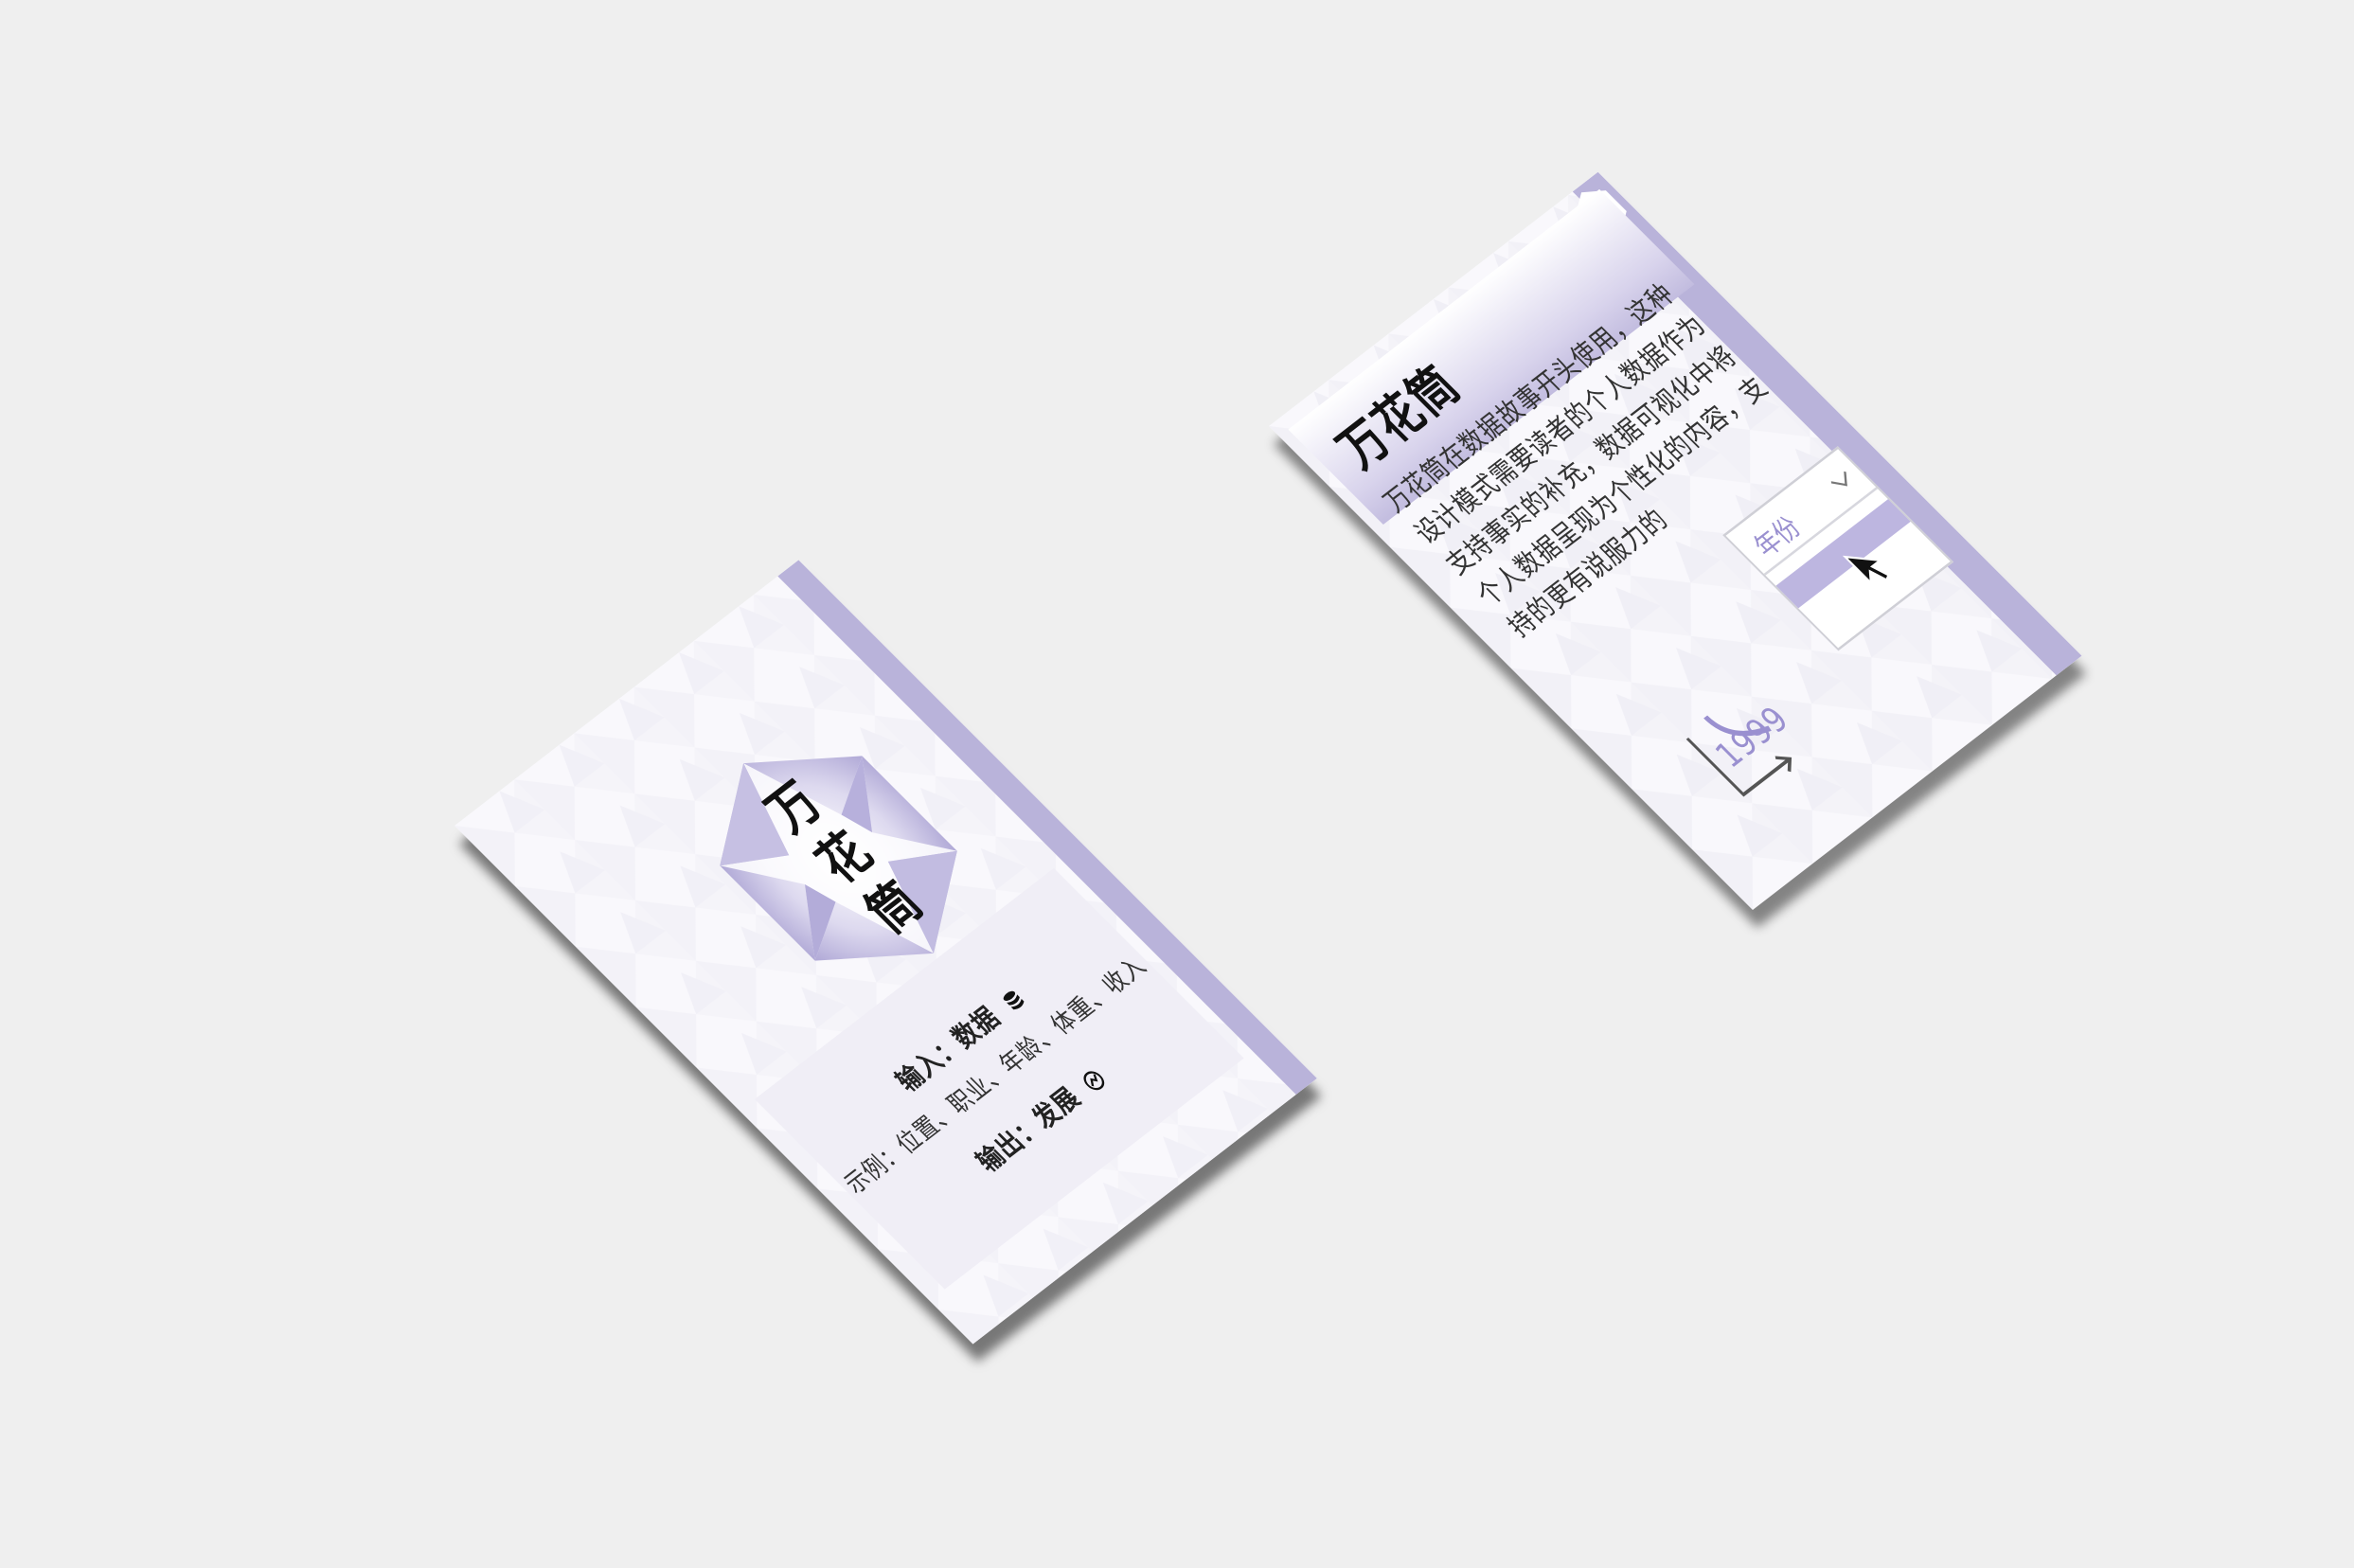 The height and width of the screenshot is (1568, 2354). Describe the element at coordinates (1014, 1000) in the screenshot. I see `database-icon` at that location.